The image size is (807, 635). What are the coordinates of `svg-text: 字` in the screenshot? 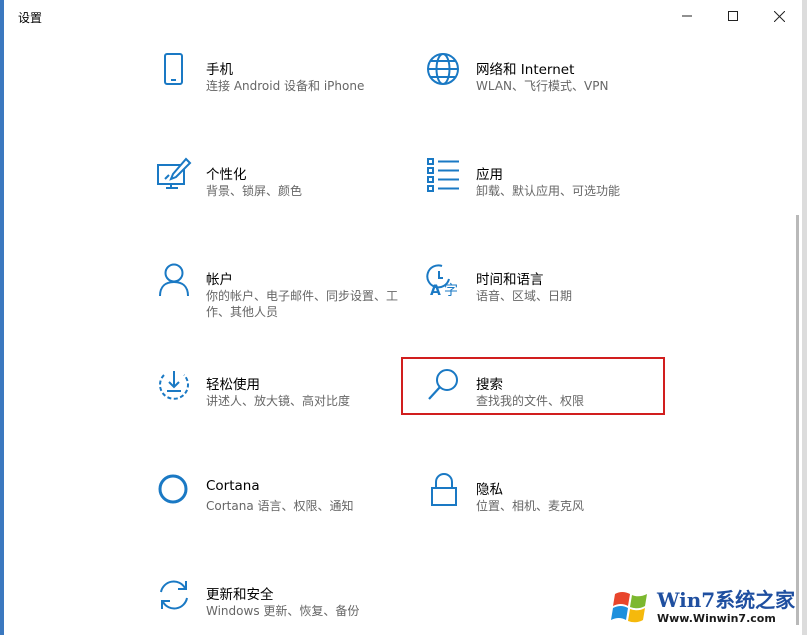 It's located at (451, 290).